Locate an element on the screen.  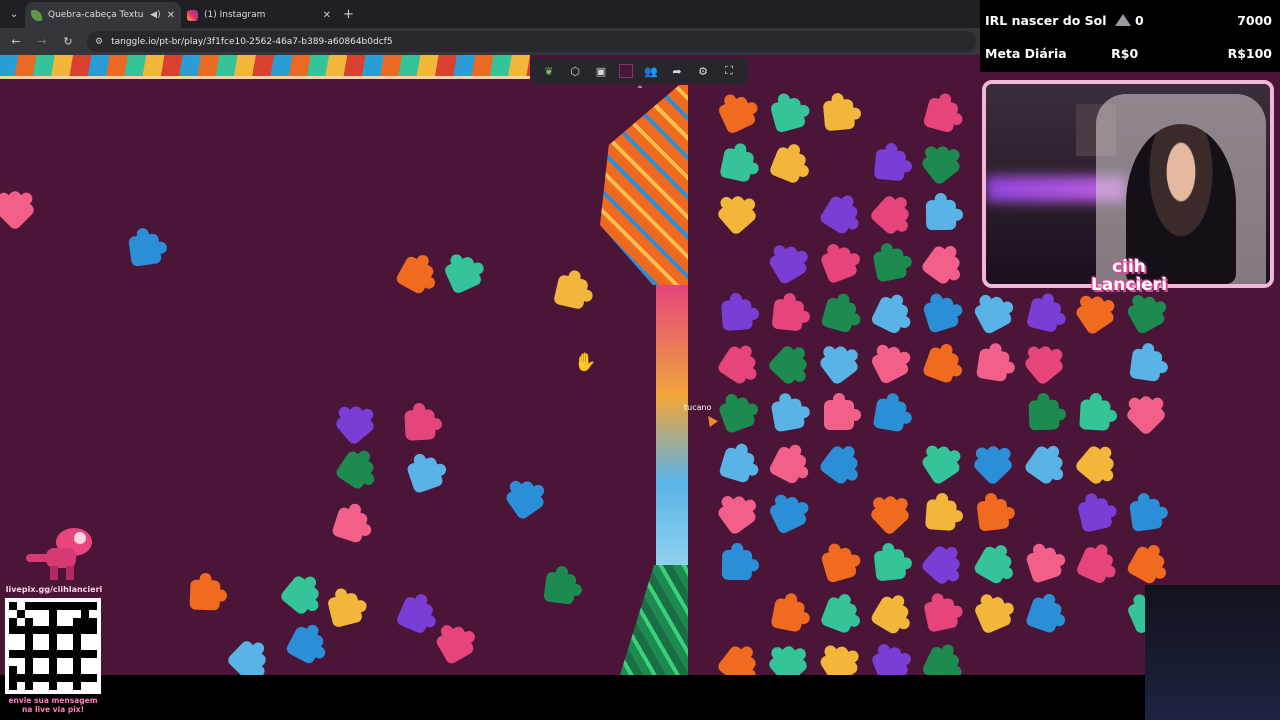
tab-instagram: (1) Instagram ✕ is located at coordinates (259, 15).